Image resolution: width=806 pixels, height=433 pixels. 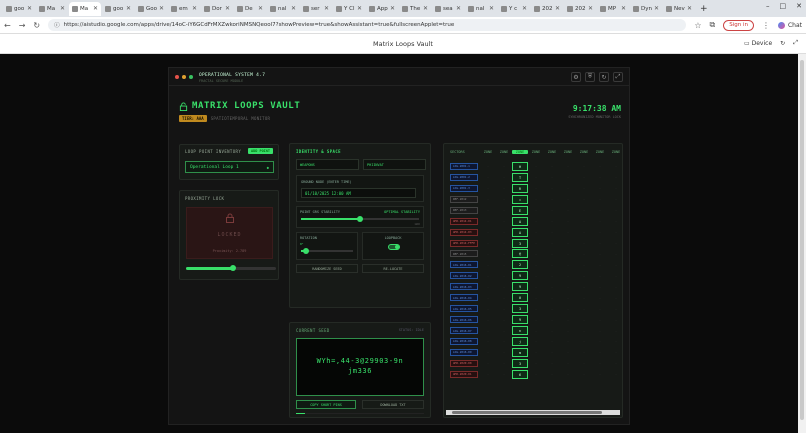 What do you see at coordinates (464, 166) in the screenshot?
I see `sector-tag: LOG-2001-1` at bounding box center [464, 166].